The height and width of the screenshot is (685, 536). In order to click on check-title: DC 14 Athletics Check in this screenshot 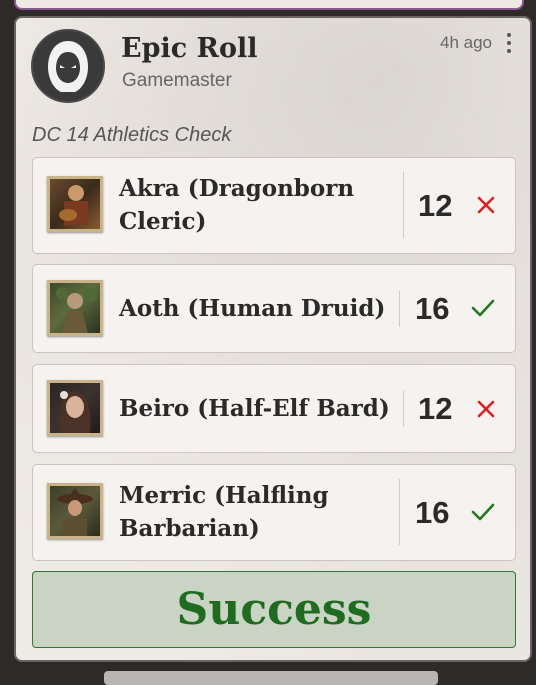, I will do `click(132, 135)`.